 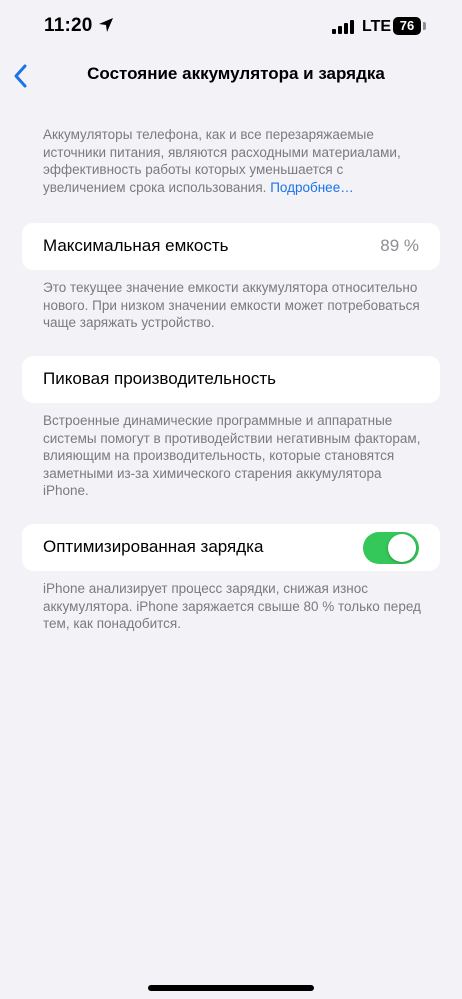 I want to click on toggle-knob, so click(x=402, y=548).